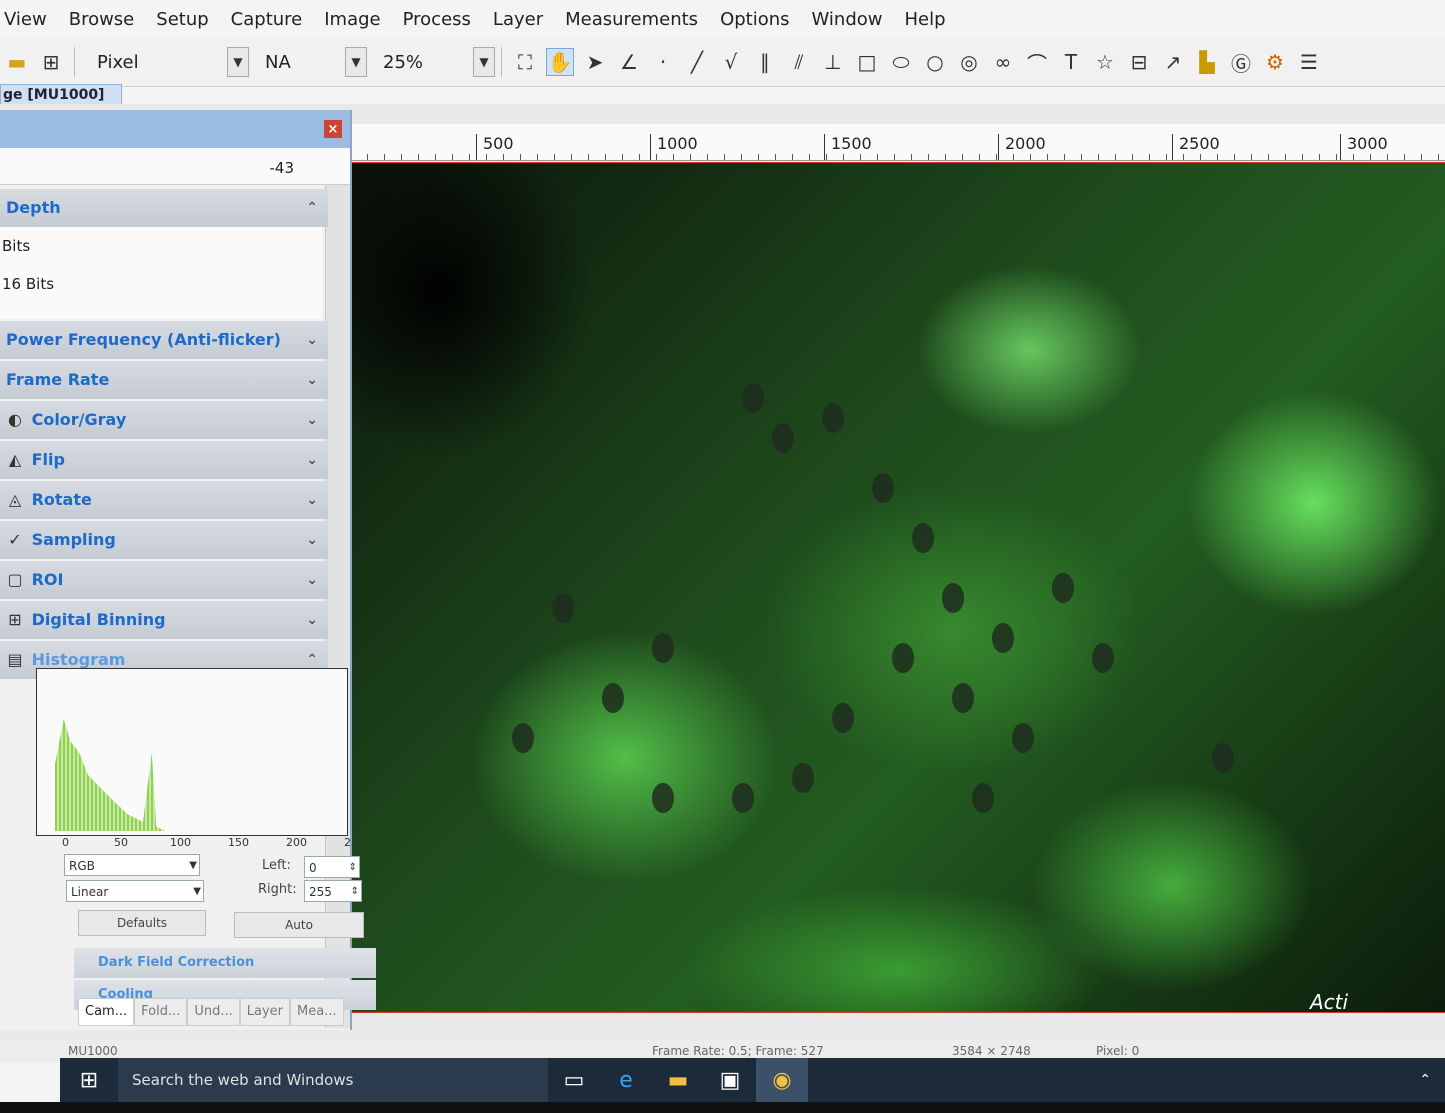 This screenshot has width=1445, height=1113. I want to click on unit-select: Pixel ▼, so click(169, 62).